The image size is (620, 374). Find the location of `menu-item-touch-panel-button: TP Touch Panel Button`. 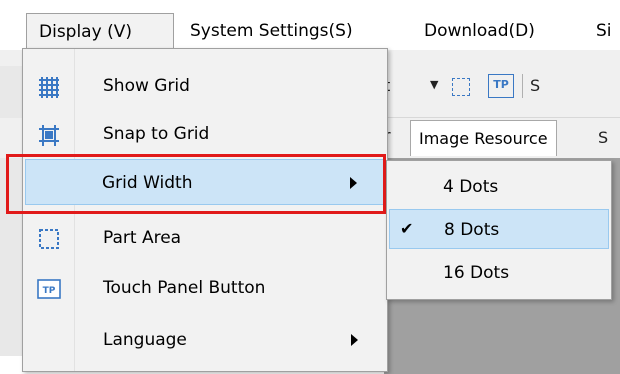

menu-item-touch-panel-button: TP Touch Panel Button is located at coordinates (205, 288).